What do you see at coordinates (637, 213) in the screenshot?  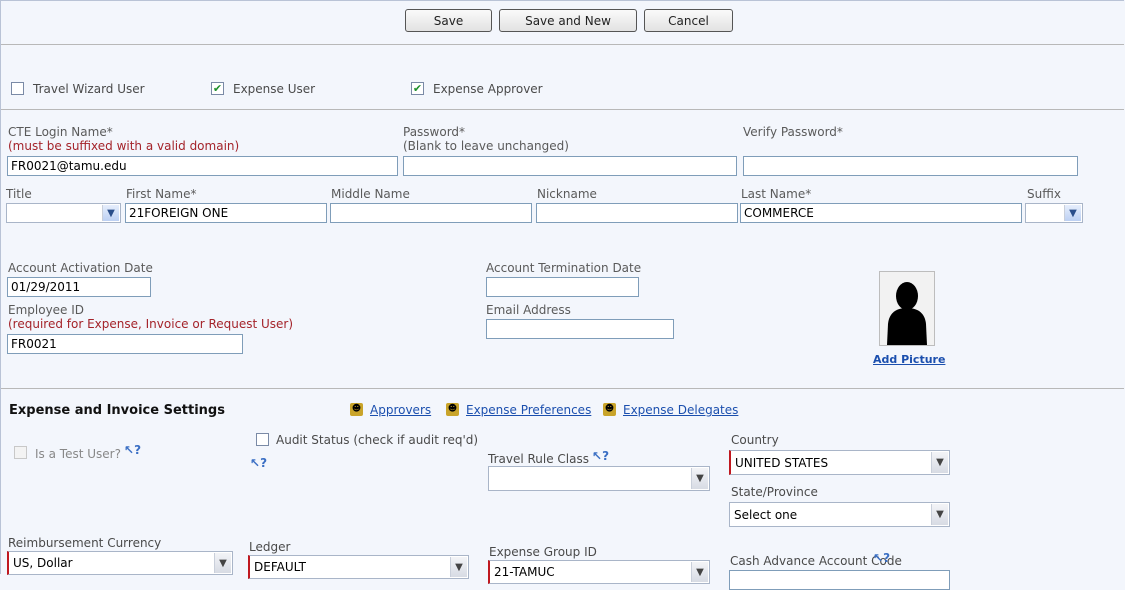 I see `nickname-input` at bounding box center [637, 213].